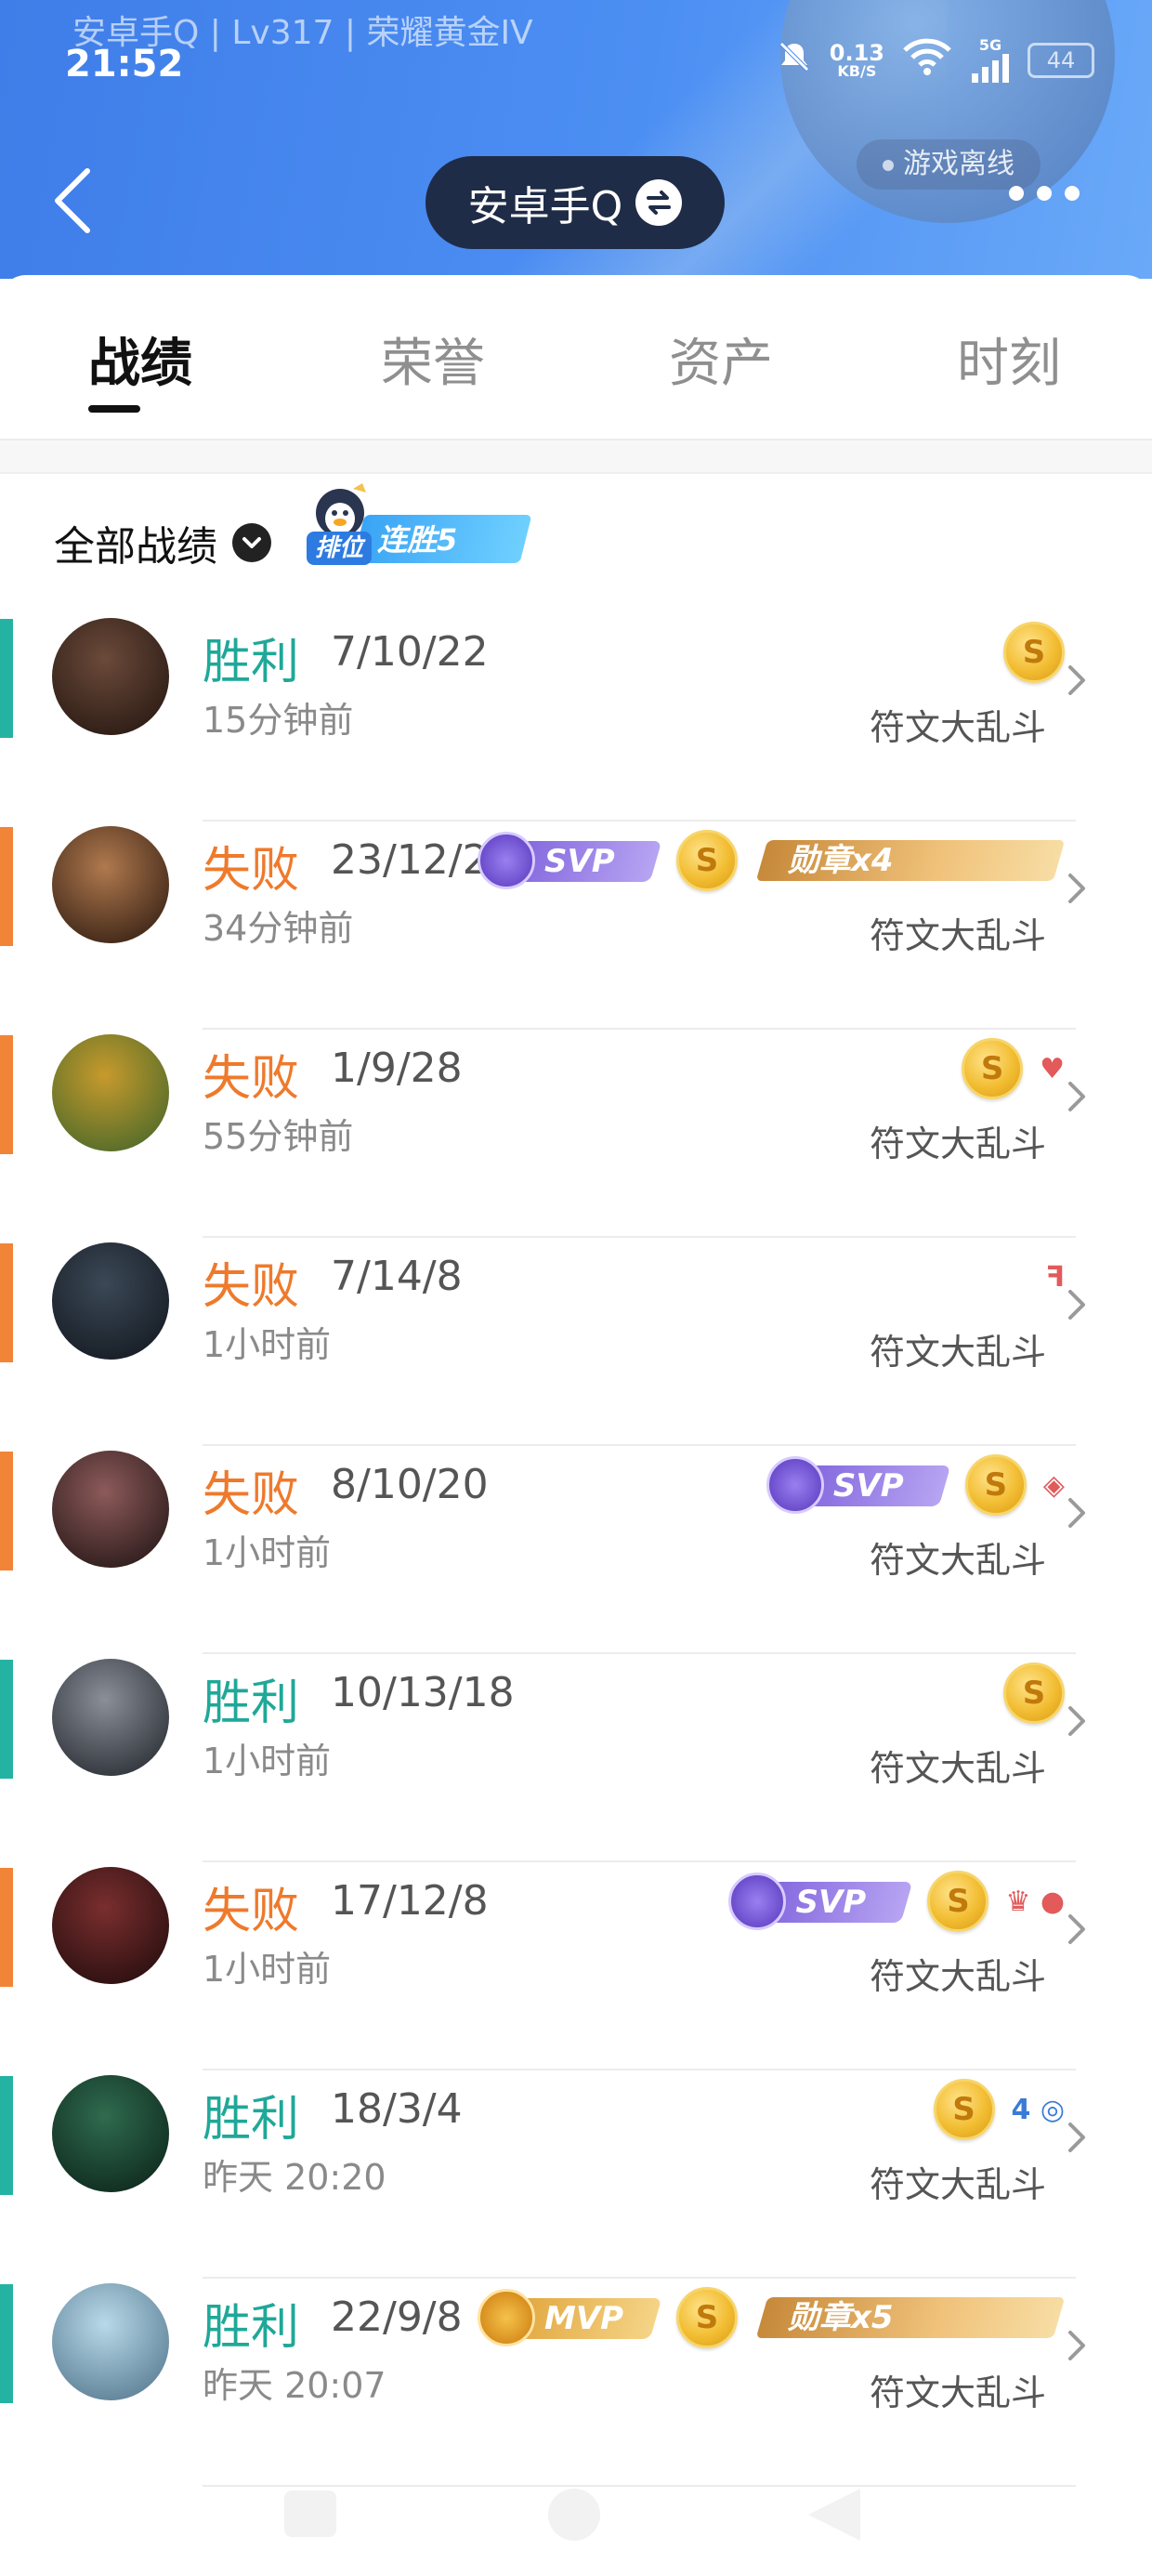 This screenshot has height=2576, width=1152. I want to click on match-badges: ꟻ, so click(1056, 1277).